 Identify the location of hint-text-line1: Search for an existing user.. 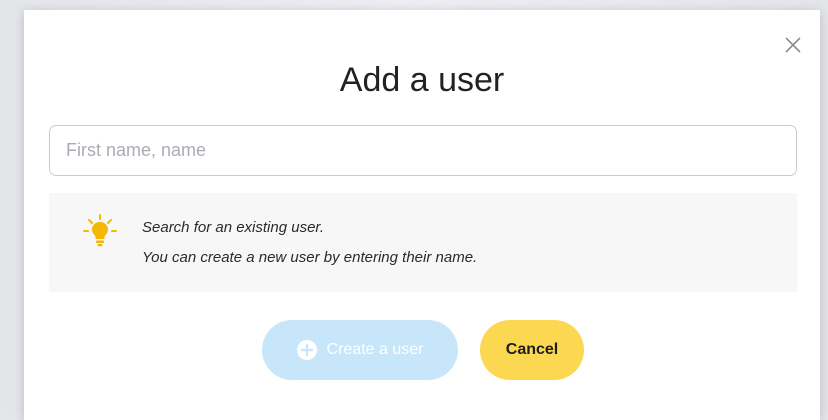
(233, 227).